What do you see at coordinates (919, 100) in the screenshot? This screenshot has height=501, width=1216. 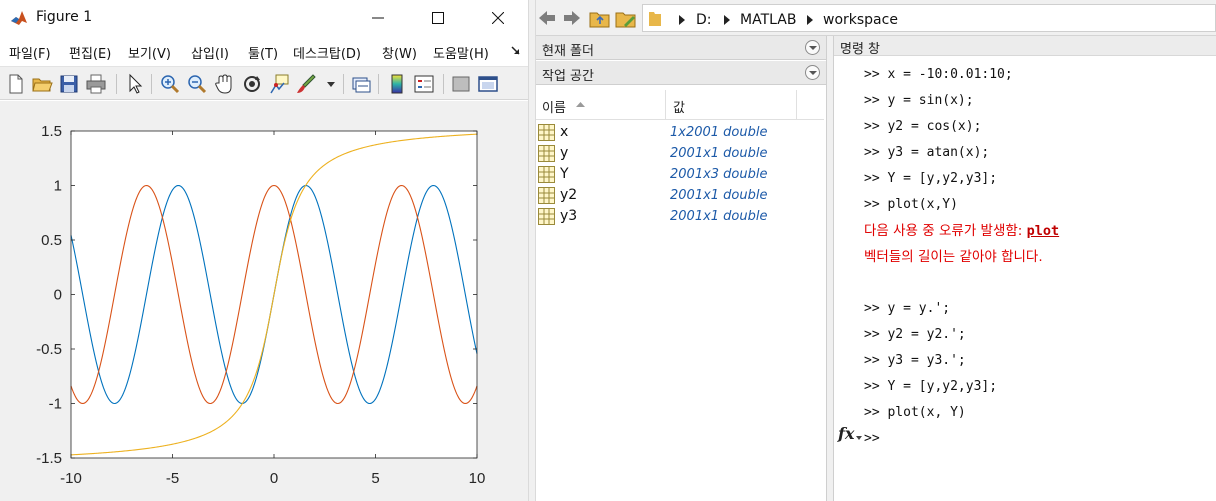 I see `command-line: >> y = sin(x);` at bounding box center [919, 100].